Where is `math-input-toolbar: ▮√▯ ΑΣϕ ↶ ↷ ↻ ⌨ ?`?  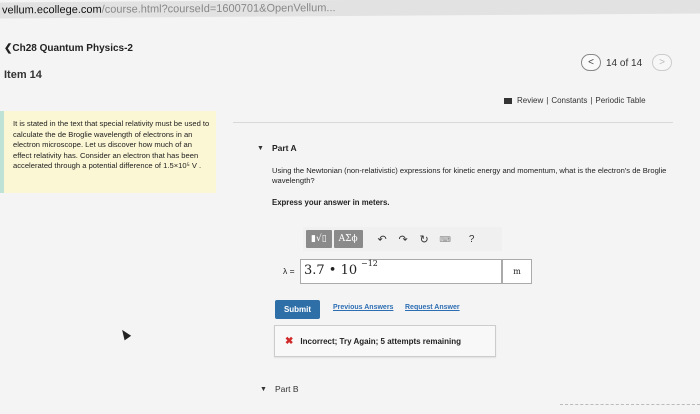
math-input-toolbar: ▮√▯ ΑΣϕ ↶ ↷ ↻ ⌨ ? is located at coordinates (402, 239).